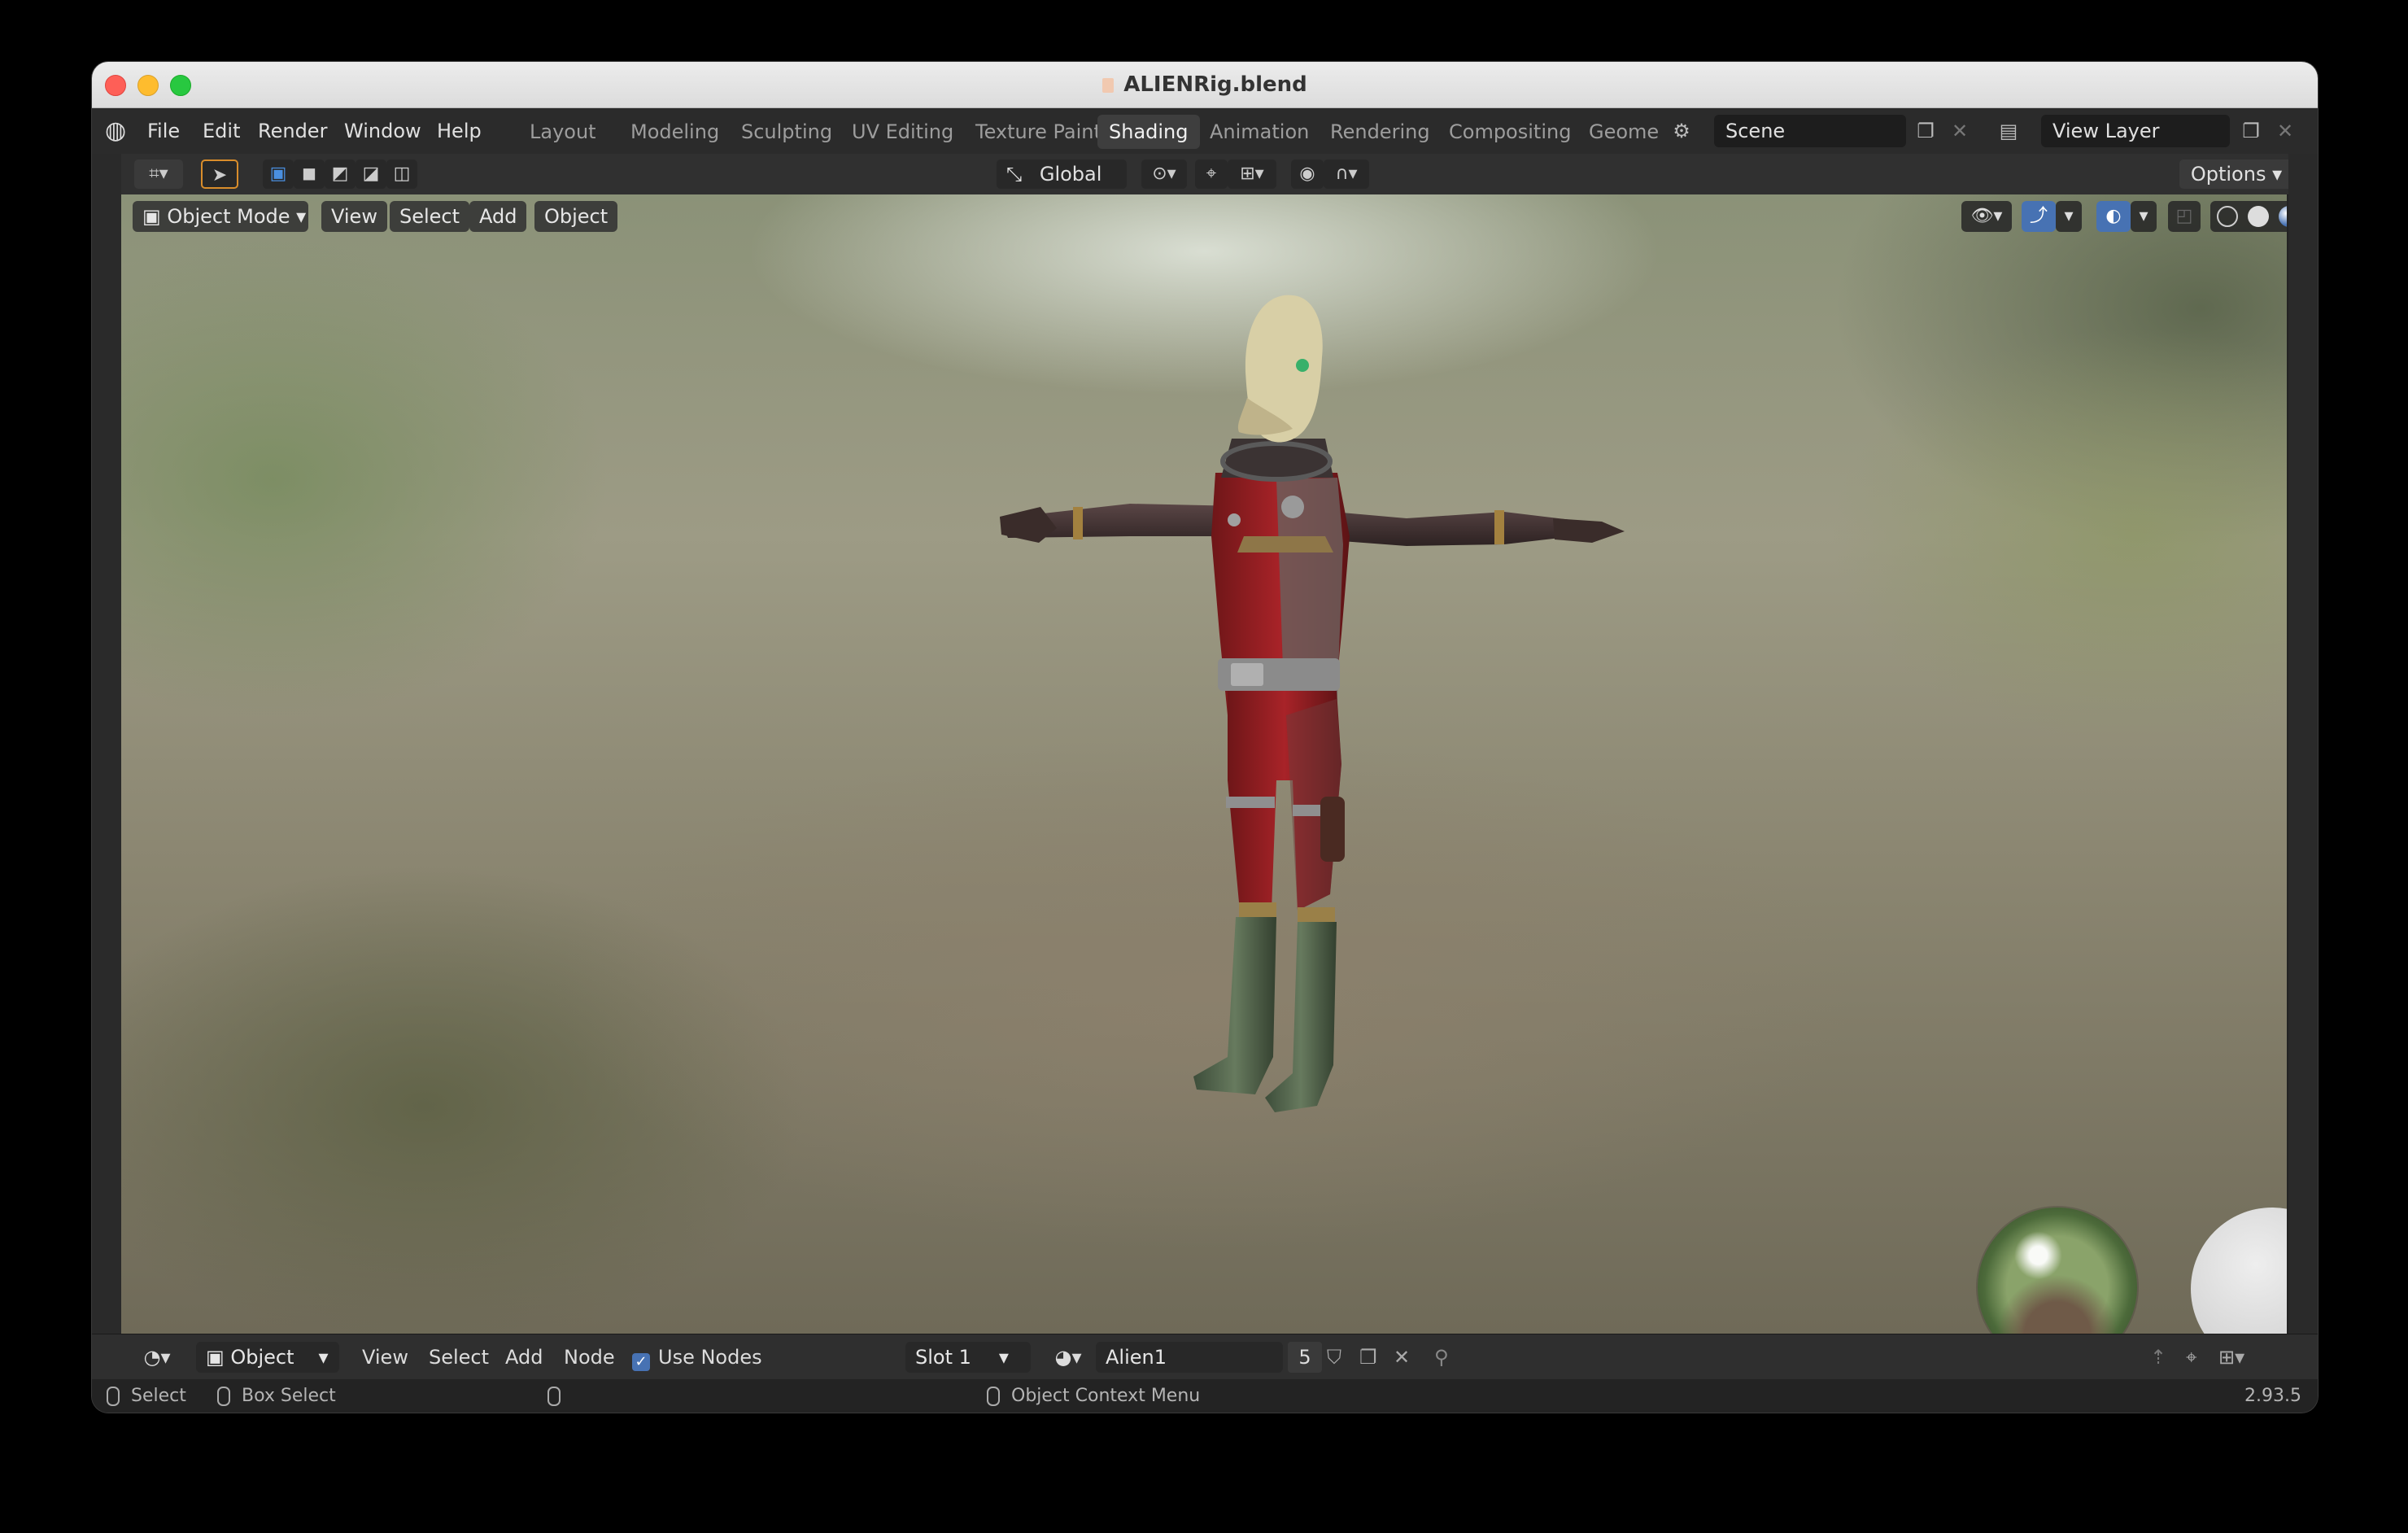  What do you see at coordinates (1062, 187) in the screenshot?
I see `transform-orientation-dropdown: ⤡ Global ▾` at bounding box center [1062, 187].